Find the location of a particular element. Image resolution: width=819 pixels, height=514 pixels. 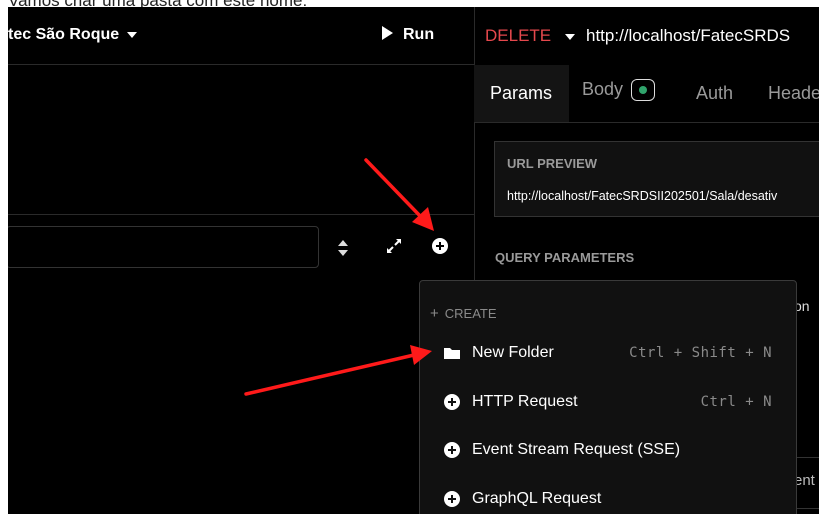

menu-item-label: GraphQL Request is located at coordinates (537, 498).